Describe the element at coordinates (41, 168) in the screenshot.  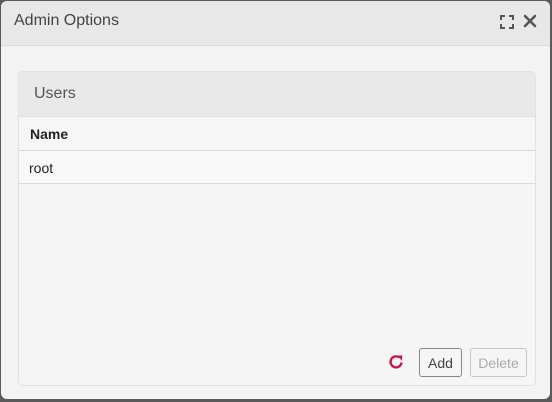
I see `user-name-cell: root` at that location.